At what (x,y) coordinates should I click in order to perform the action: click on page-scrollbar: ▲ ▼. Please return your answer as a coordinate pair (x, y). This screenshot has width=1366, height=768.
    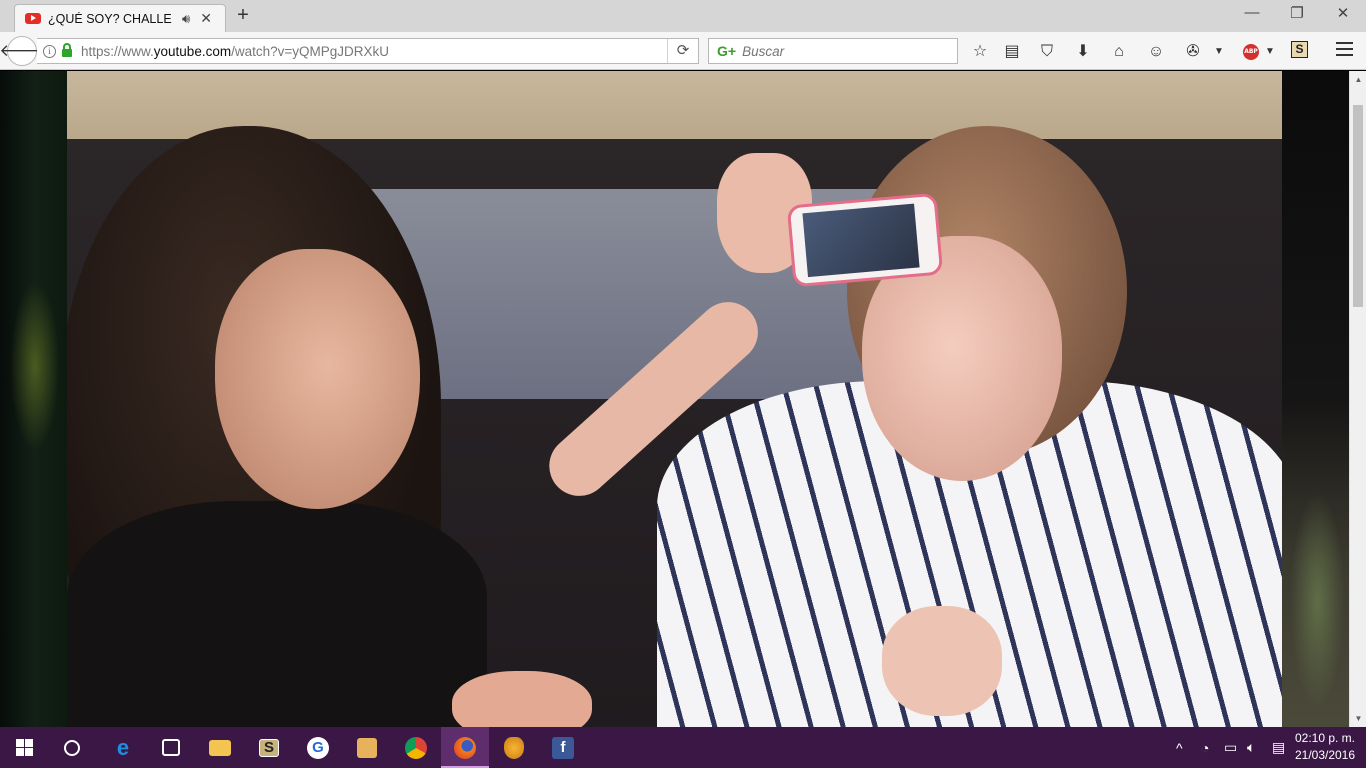
    Looking at the image, I should click on (1357, 399).